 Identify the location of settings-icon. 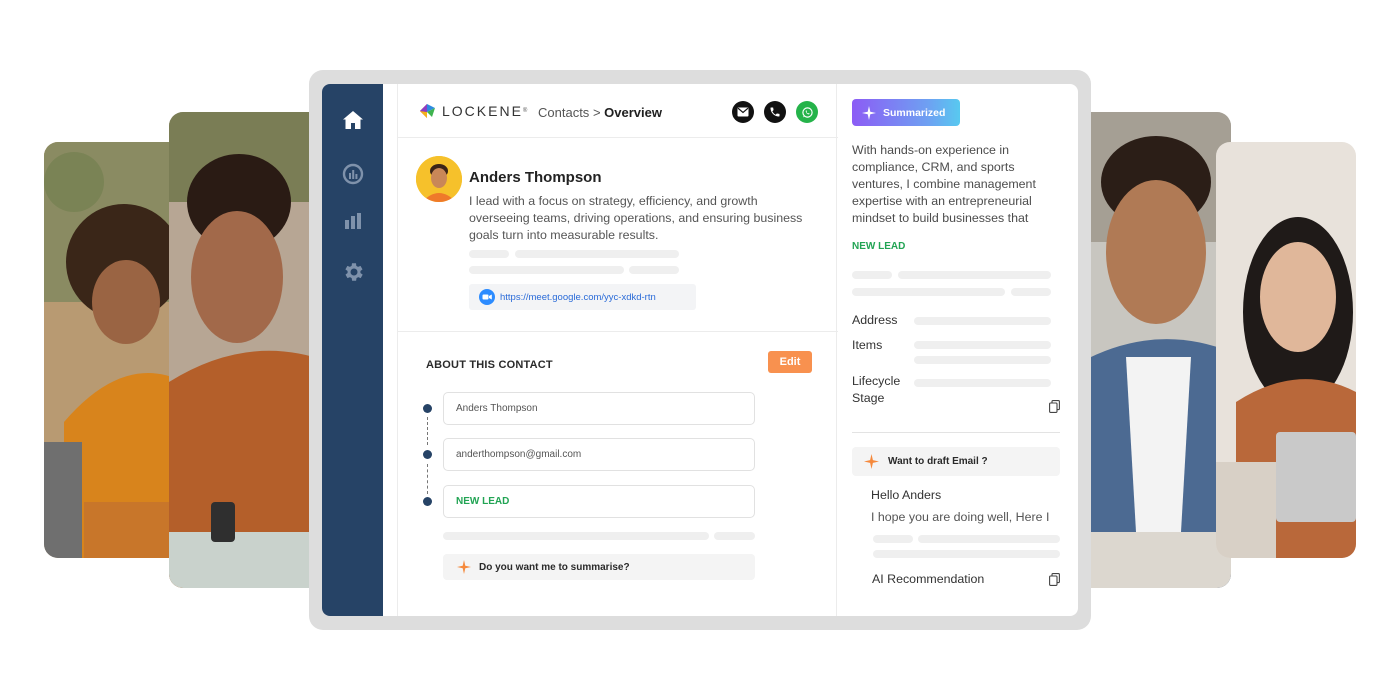
(353, 272).